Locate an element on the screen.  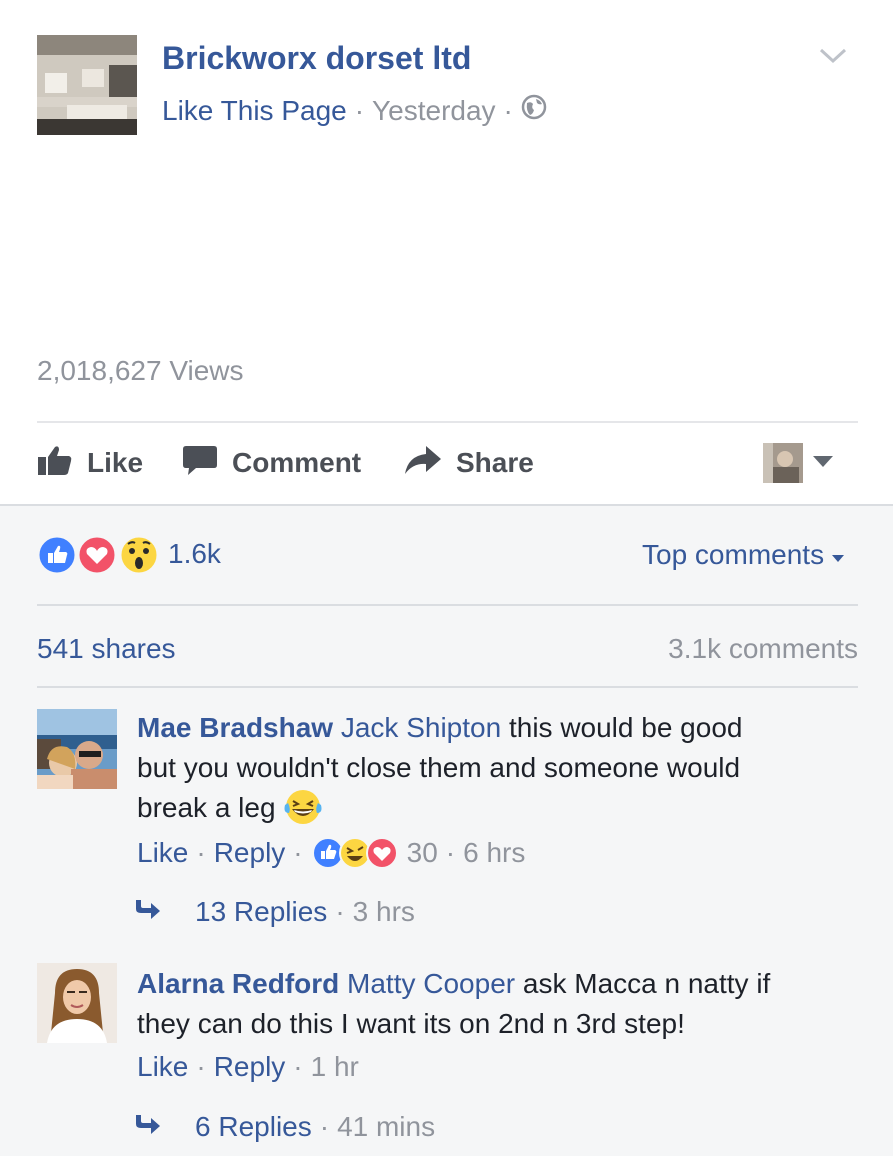
comment-text: ask Macca n natty if is located at coordinates (643, 983).